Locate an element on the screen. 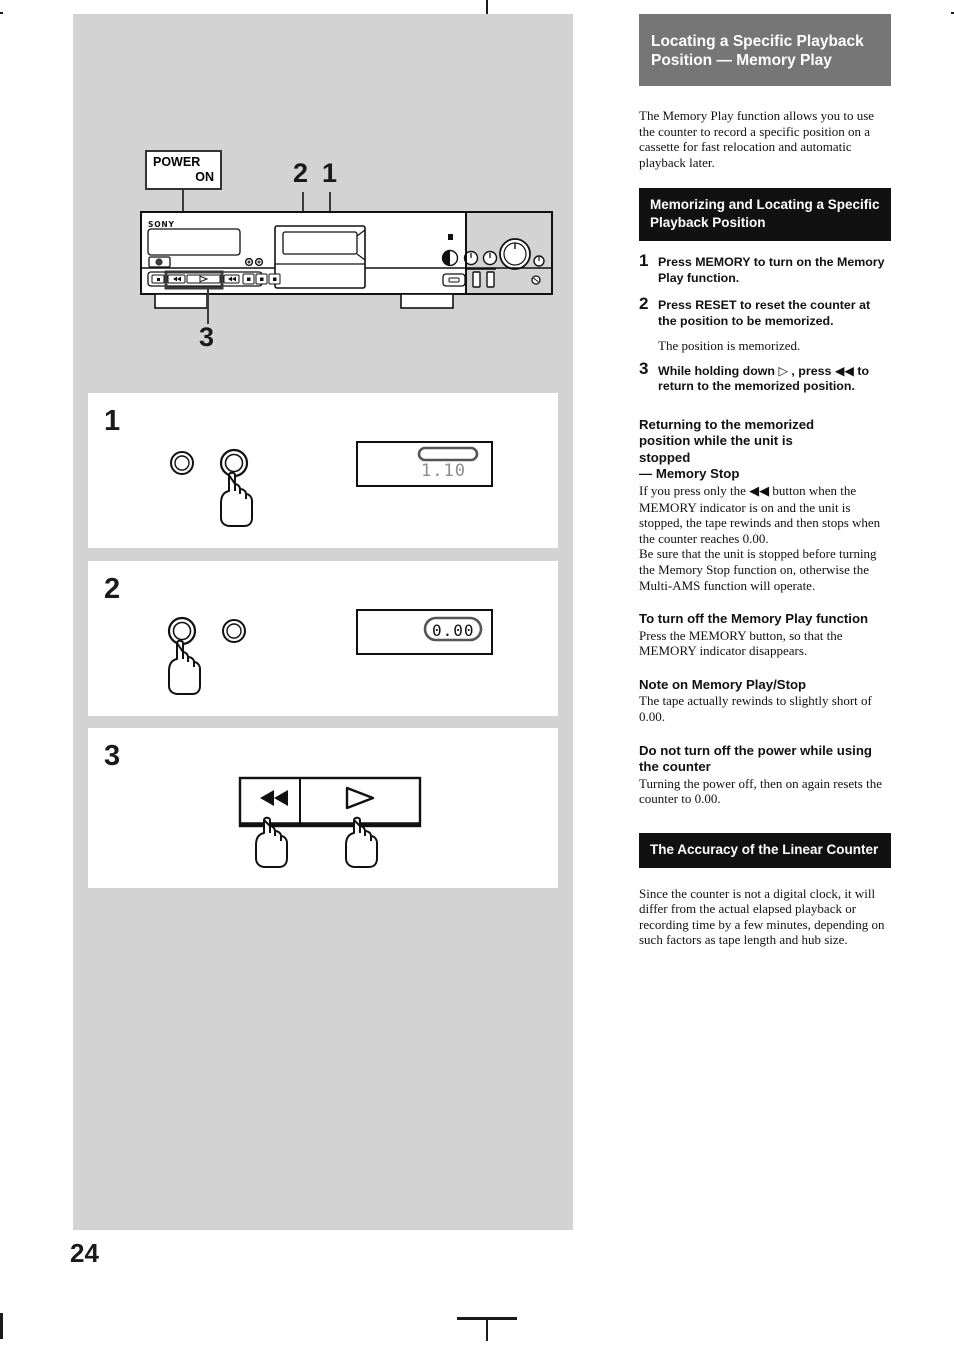 The width and height of the screenshot is (954, 1351). step-2-display: 0.00 is located at coordinates (424, 632).